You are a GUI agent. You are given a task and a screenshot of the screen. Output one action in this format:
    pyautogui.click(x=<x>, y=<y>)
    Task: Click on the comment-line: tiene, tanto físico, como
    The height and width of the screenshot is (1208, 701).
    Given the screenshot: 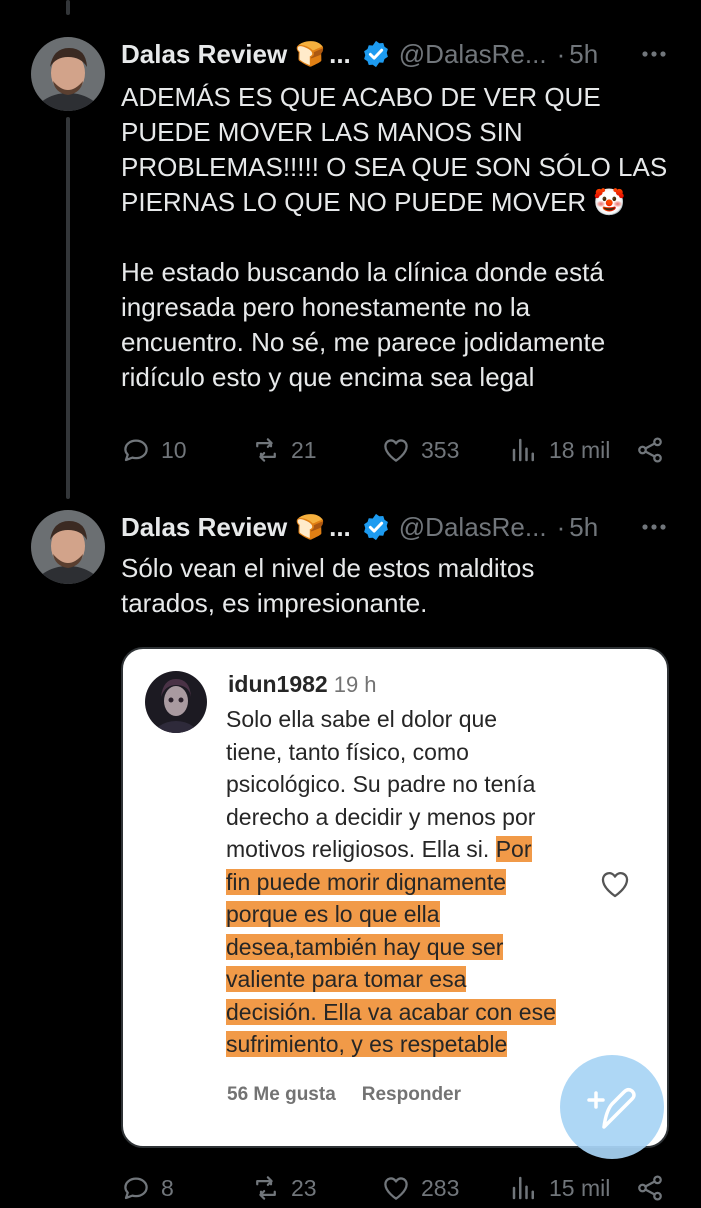 What is the action you would take?
    pyautogui.click(x=347, y=751)
    